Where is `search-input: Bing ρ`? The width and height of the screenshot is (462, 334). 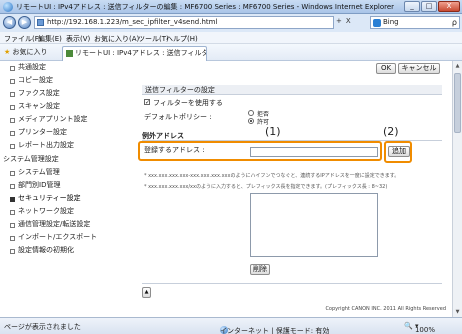 search-input: Bing ρ is located at coordinates (415, 22).